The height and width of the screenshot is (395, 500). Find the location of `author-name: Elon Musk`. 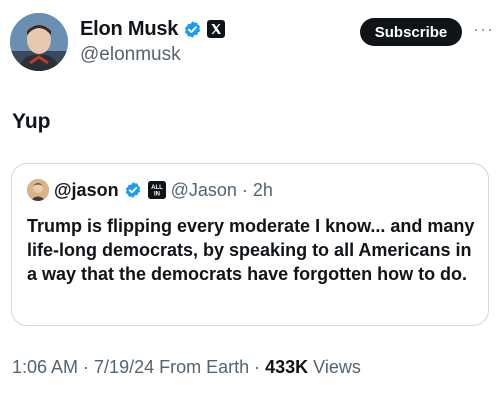

author-name: Elon Musk is located at coordinates (129, 29).